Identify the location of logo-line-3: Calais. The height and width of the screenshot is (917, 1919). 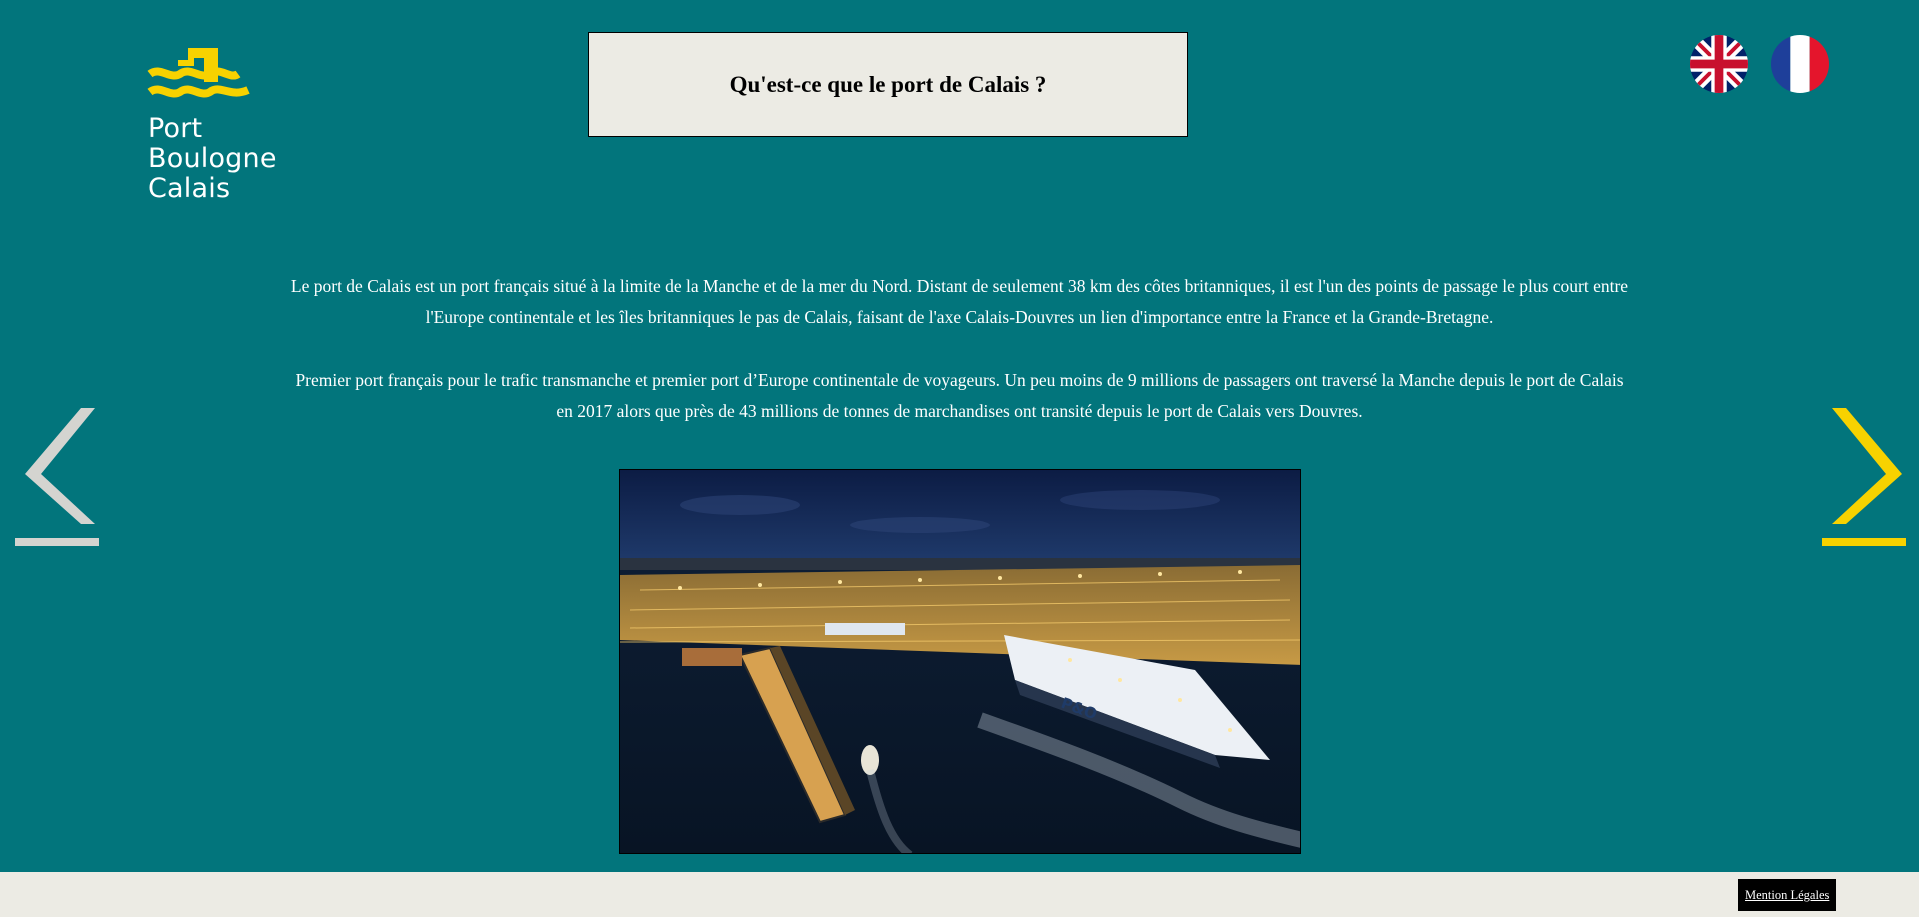
(189, 188).